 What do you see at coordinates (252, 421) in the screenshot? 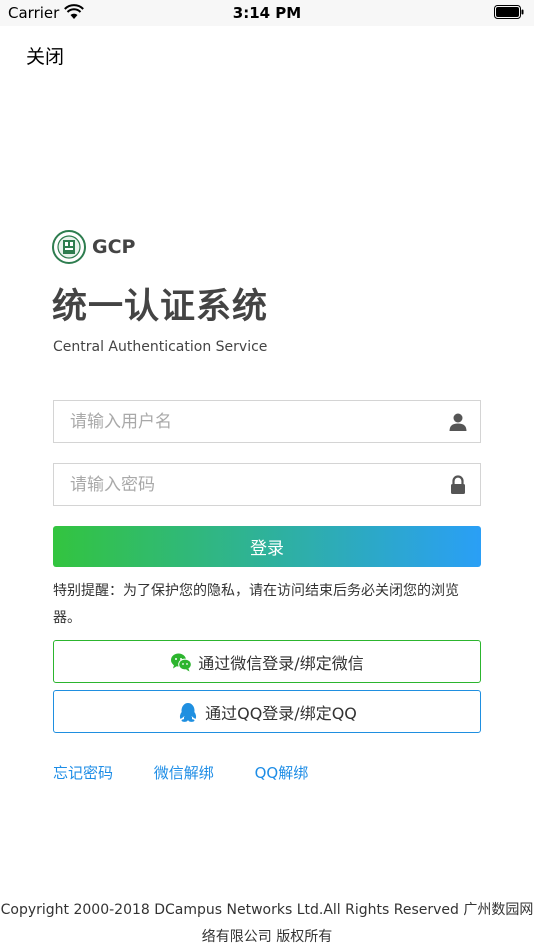
I see `username-input` at bounding box center [252, 421].